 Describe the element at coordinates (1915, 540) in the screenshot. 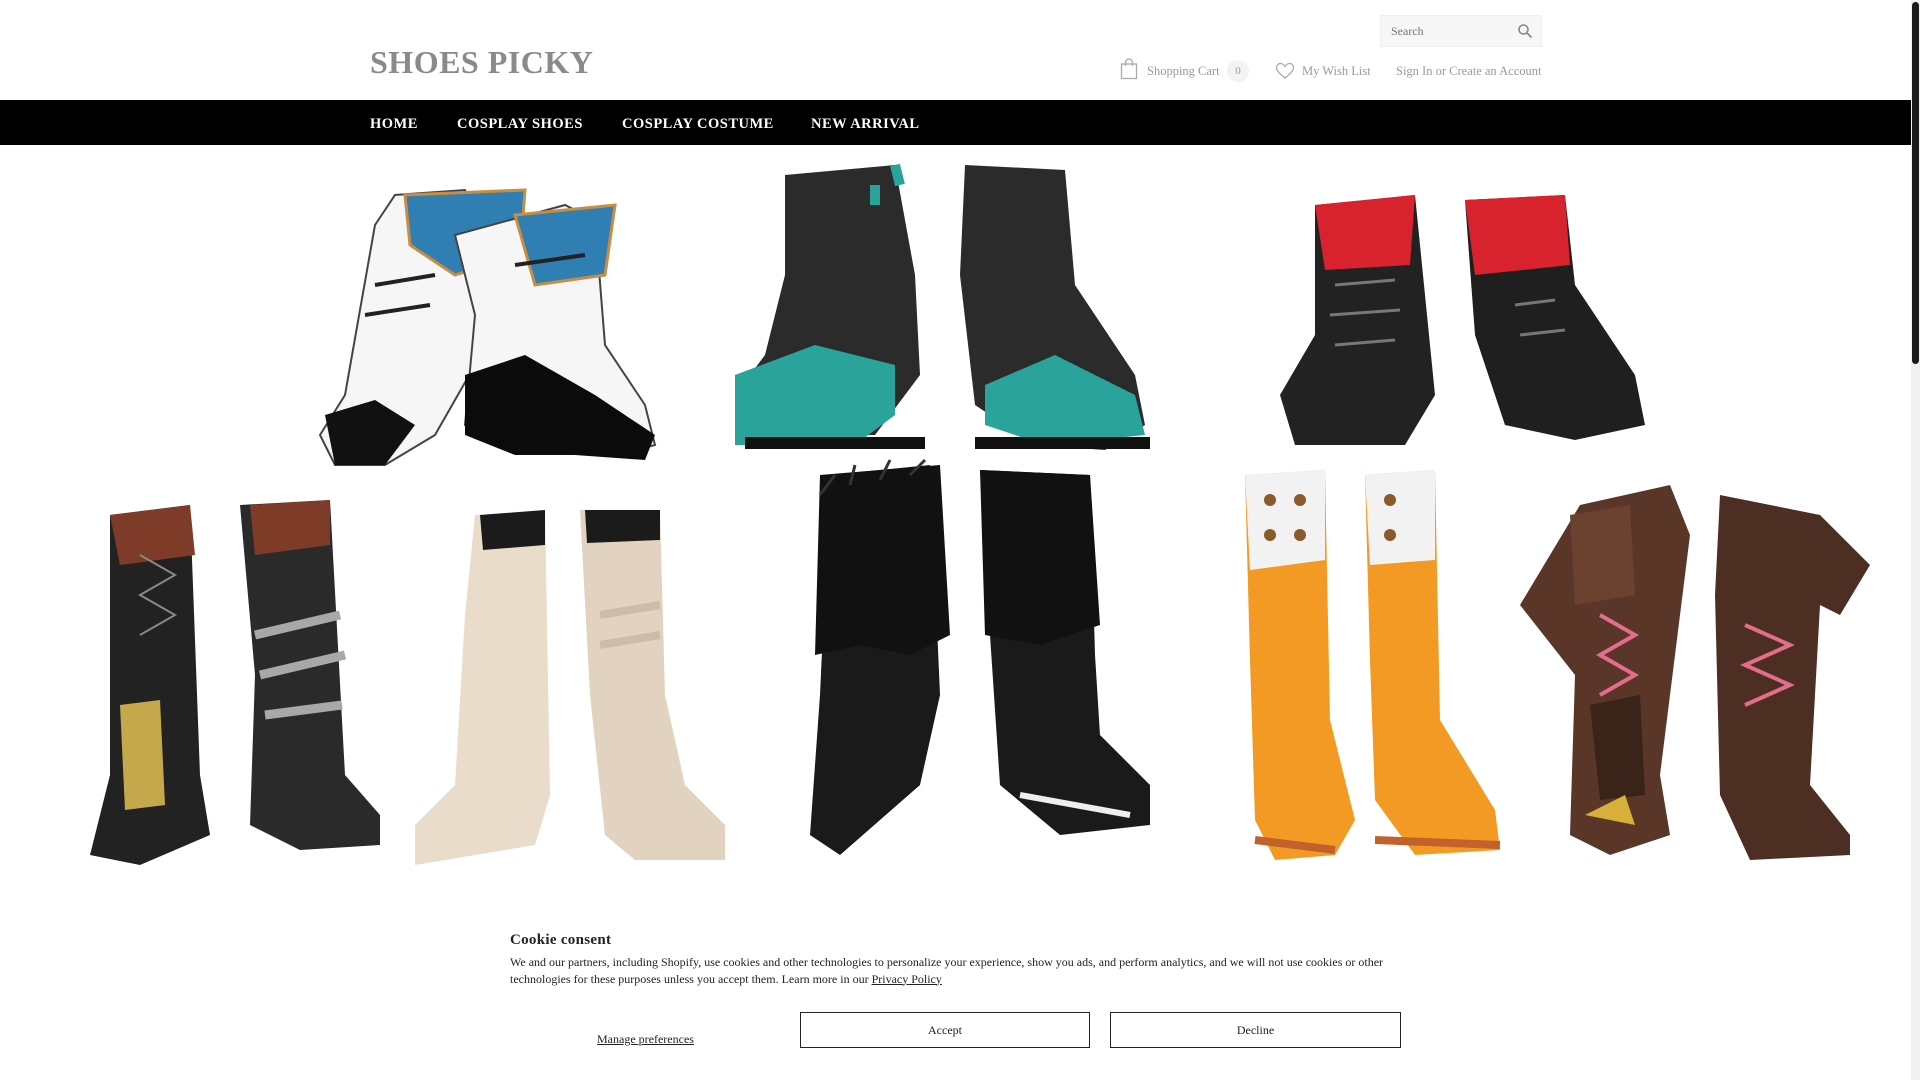

I see `page-scrollbar` at that location.